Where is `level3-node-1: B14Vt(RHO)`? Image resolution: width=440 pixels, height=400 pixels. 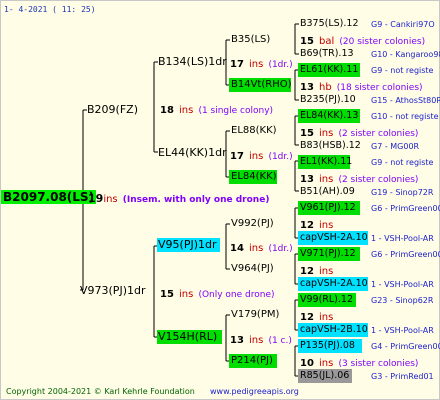
level3-node-1: B14Vt(RHO) is located at coordinates (261, 85).